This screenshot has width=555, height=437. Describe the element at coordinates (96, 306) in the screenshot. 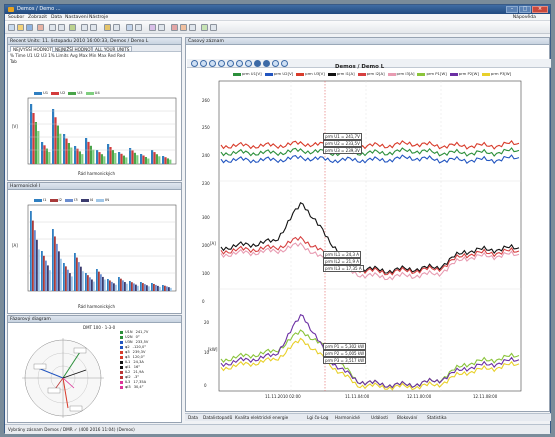

I see `i-xlabel: Řád harmonických` at that location.